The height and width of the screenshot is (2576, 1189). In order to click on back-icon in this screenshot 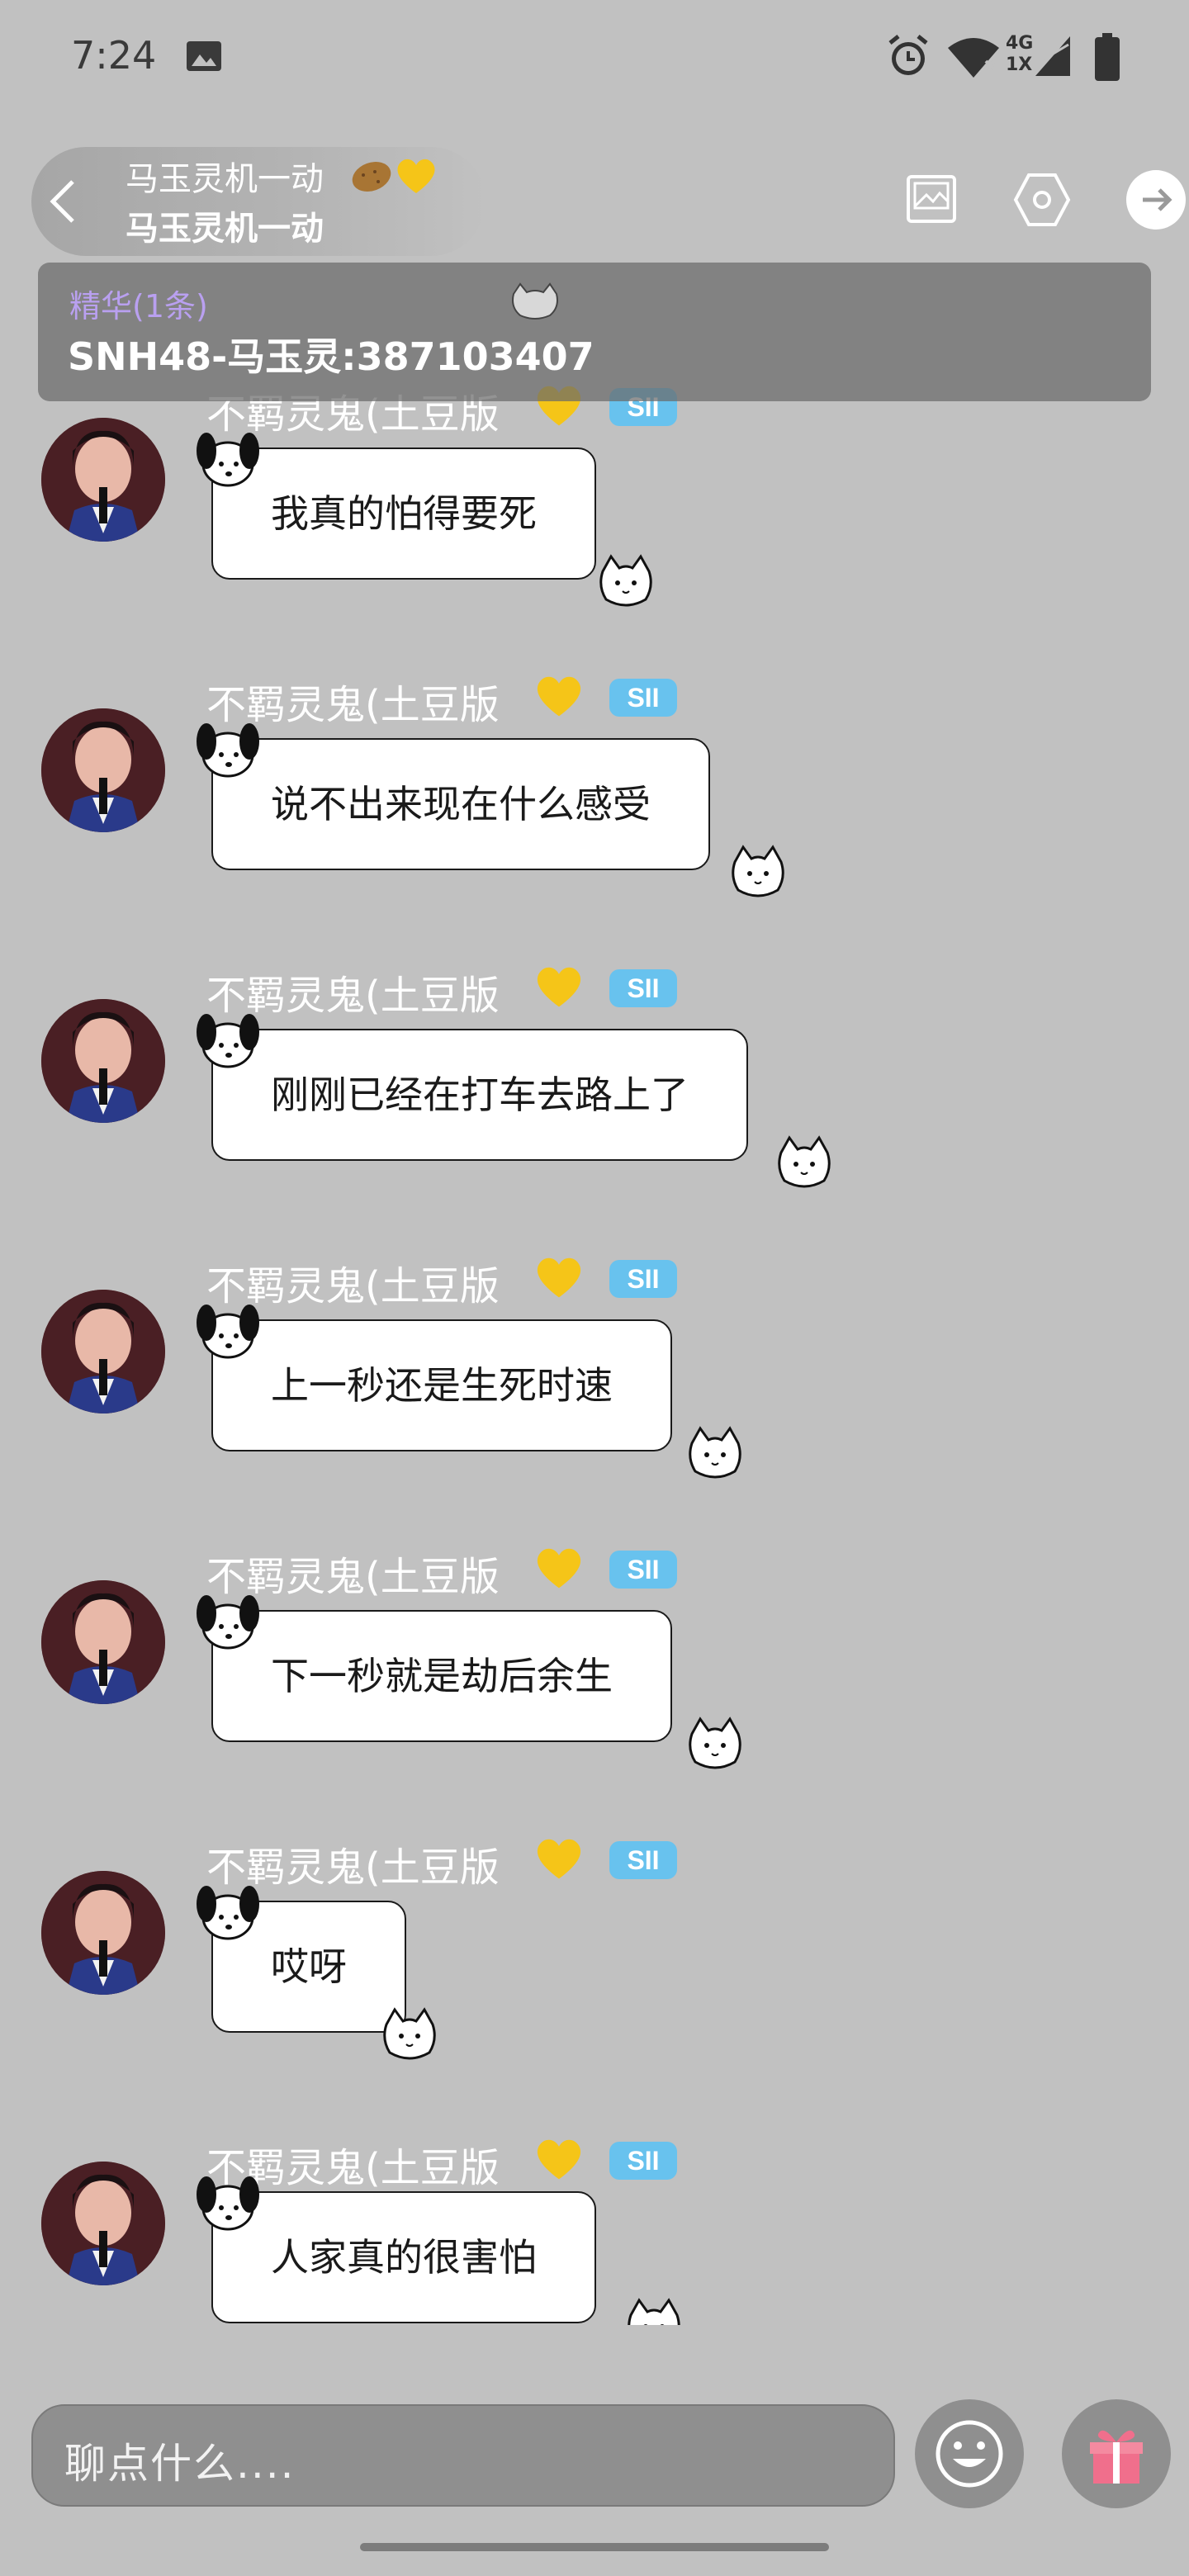, I will do `click(62, 201)`.